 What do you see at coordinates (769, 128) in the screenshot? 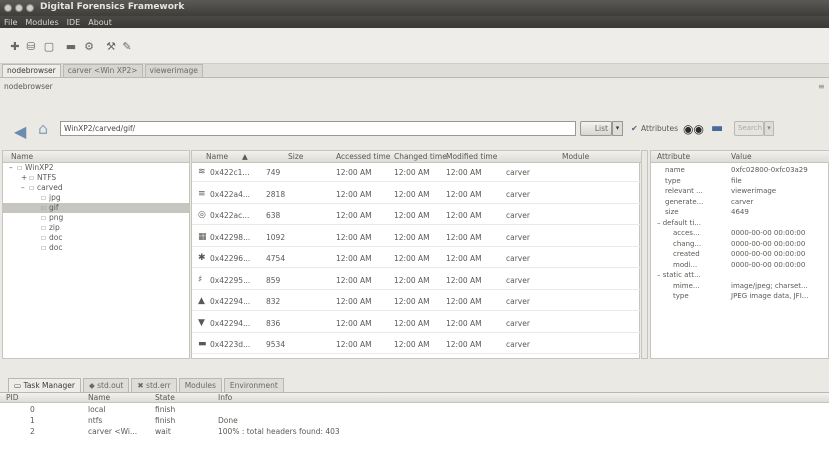
I see `search-dropdown-icon: ▾` at bounding box center [769, 128].